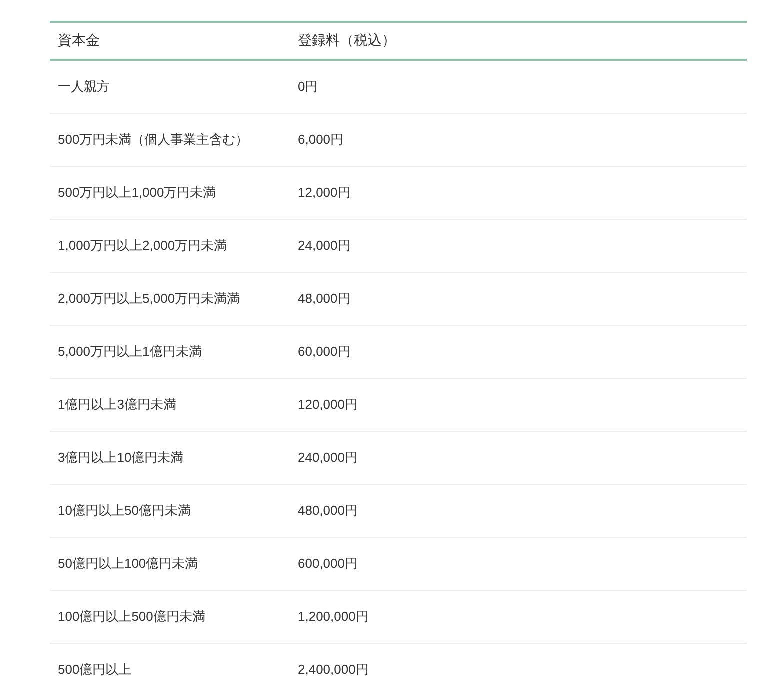 This screenshot has width=769, height=695. Describe the element at coordinates (170, 41) in the screenshot. I see `column-header: 資本金` at that location.